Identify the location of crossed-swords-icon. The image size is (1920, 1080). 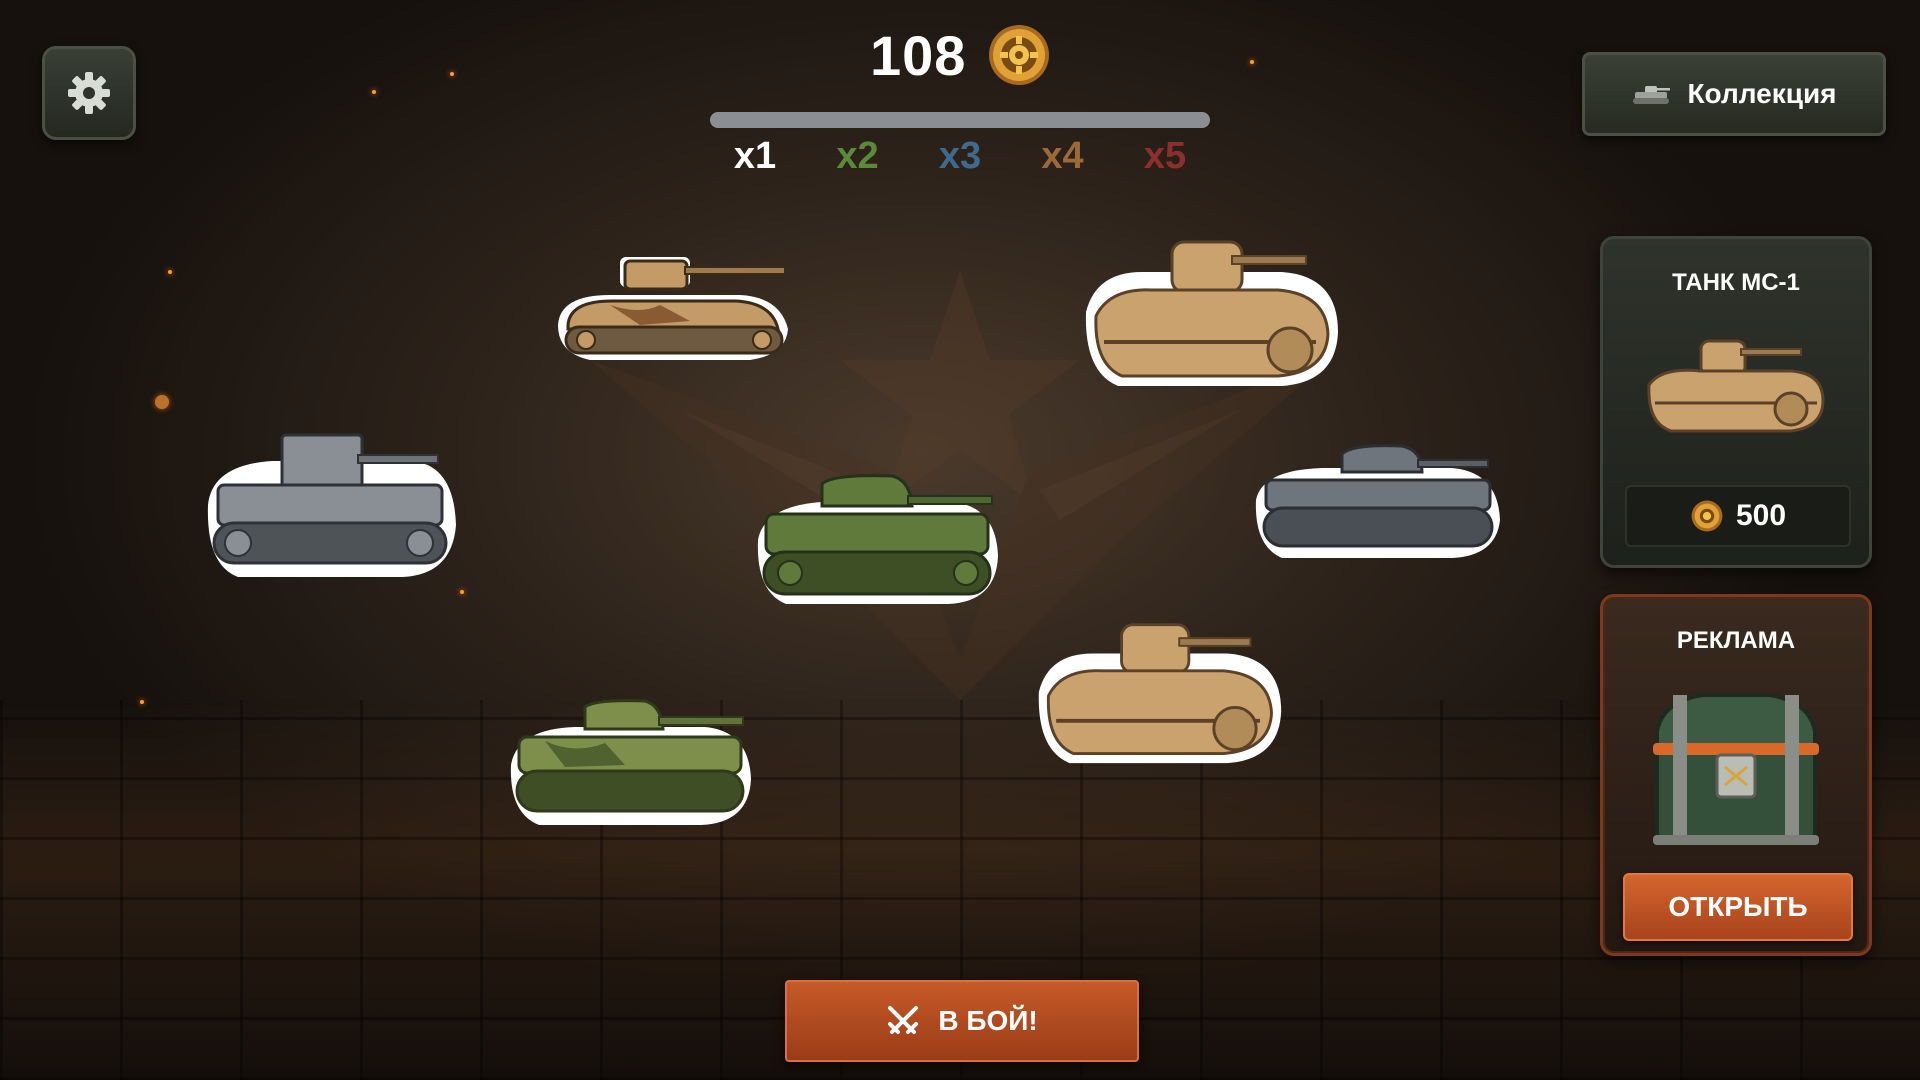
(903, 1020).